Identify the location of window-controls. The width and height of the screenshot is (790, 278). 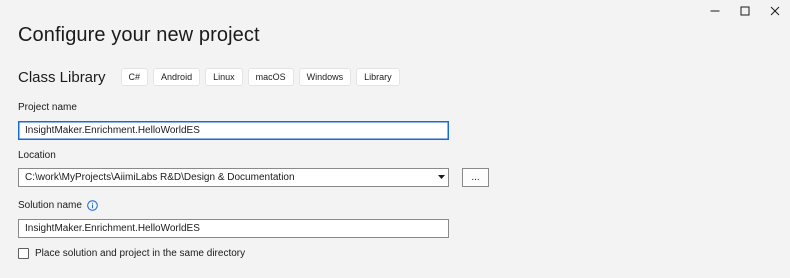
(745, 11).